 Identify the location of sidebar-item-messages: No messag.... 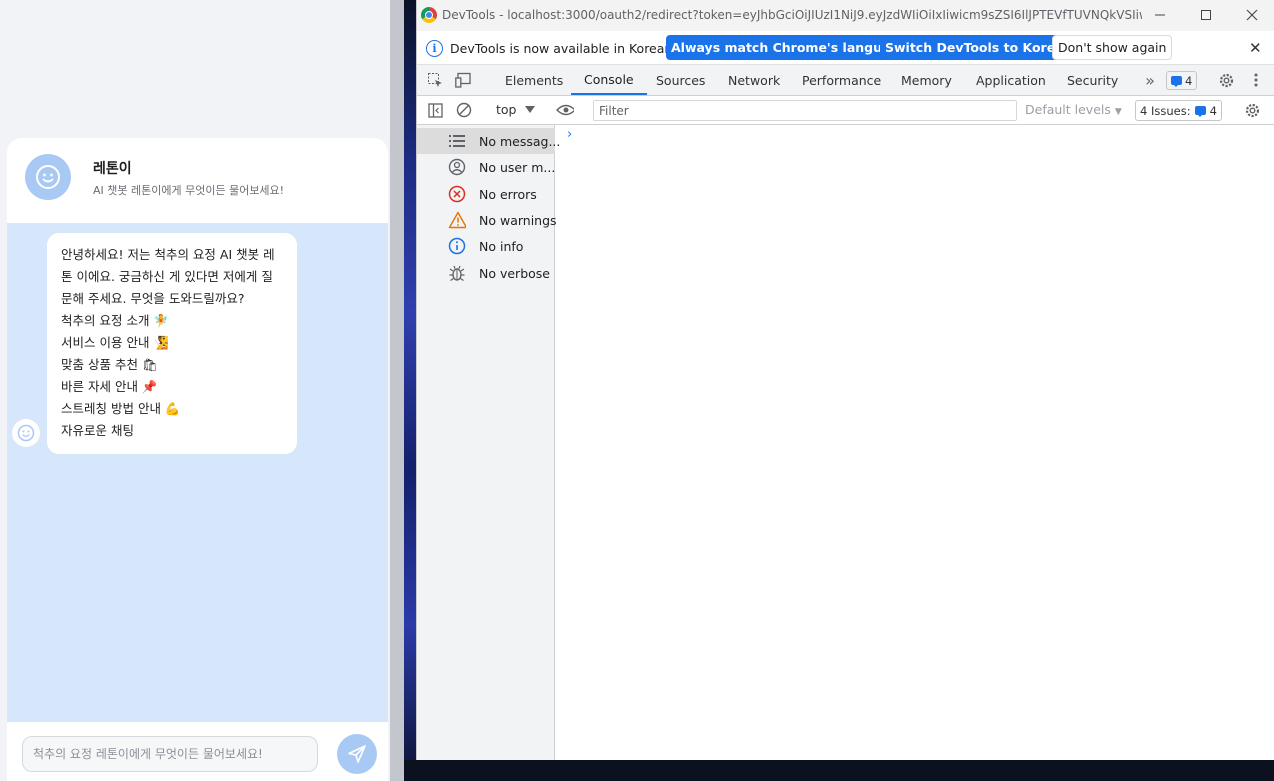
(488, 141).